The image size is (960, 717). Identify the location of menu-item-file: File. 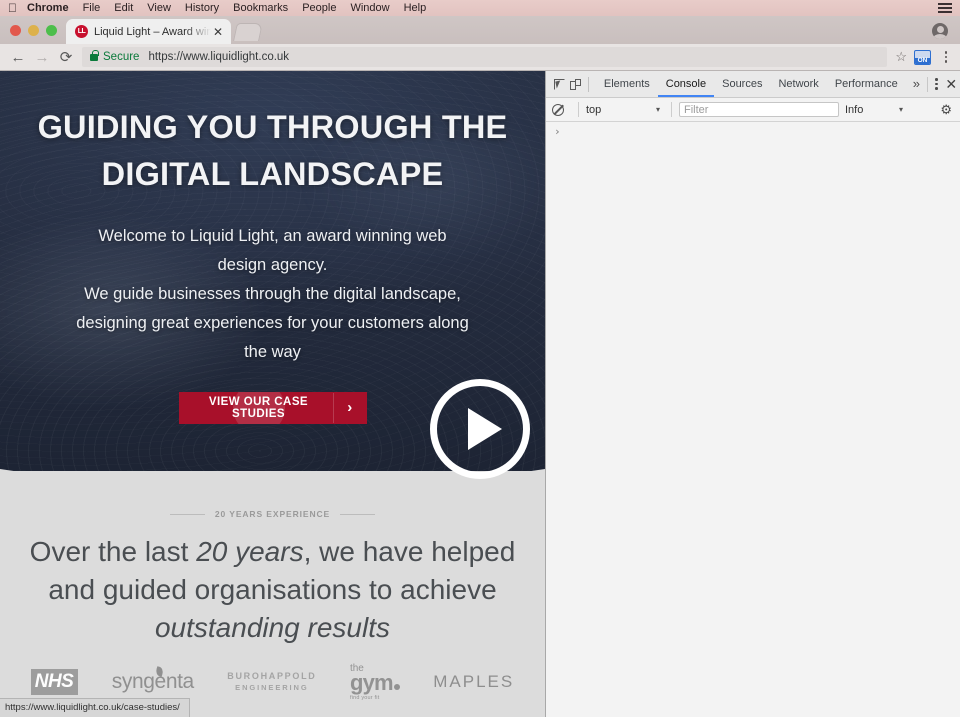
(92, 8).